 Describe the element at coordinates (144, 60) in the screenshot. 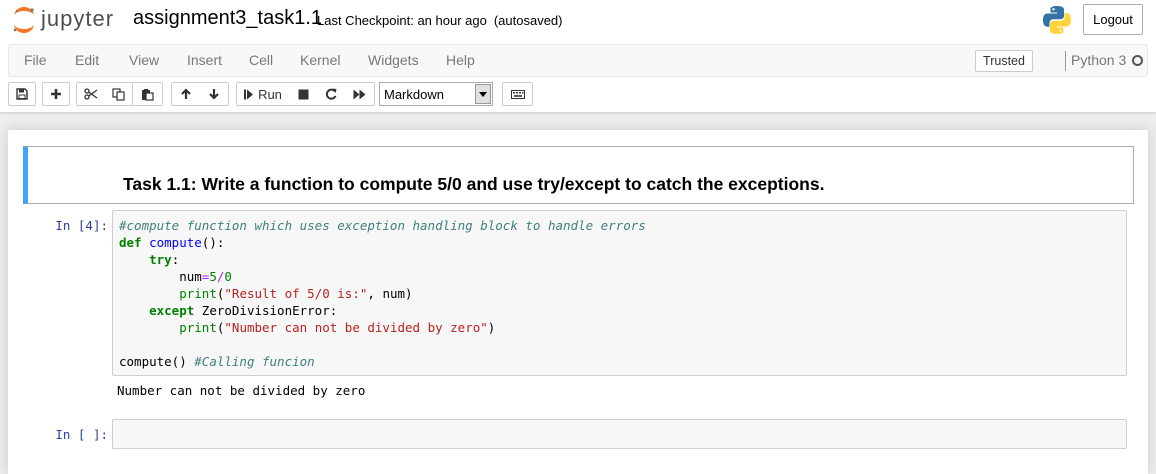

I see `menu-view: View` at that location.